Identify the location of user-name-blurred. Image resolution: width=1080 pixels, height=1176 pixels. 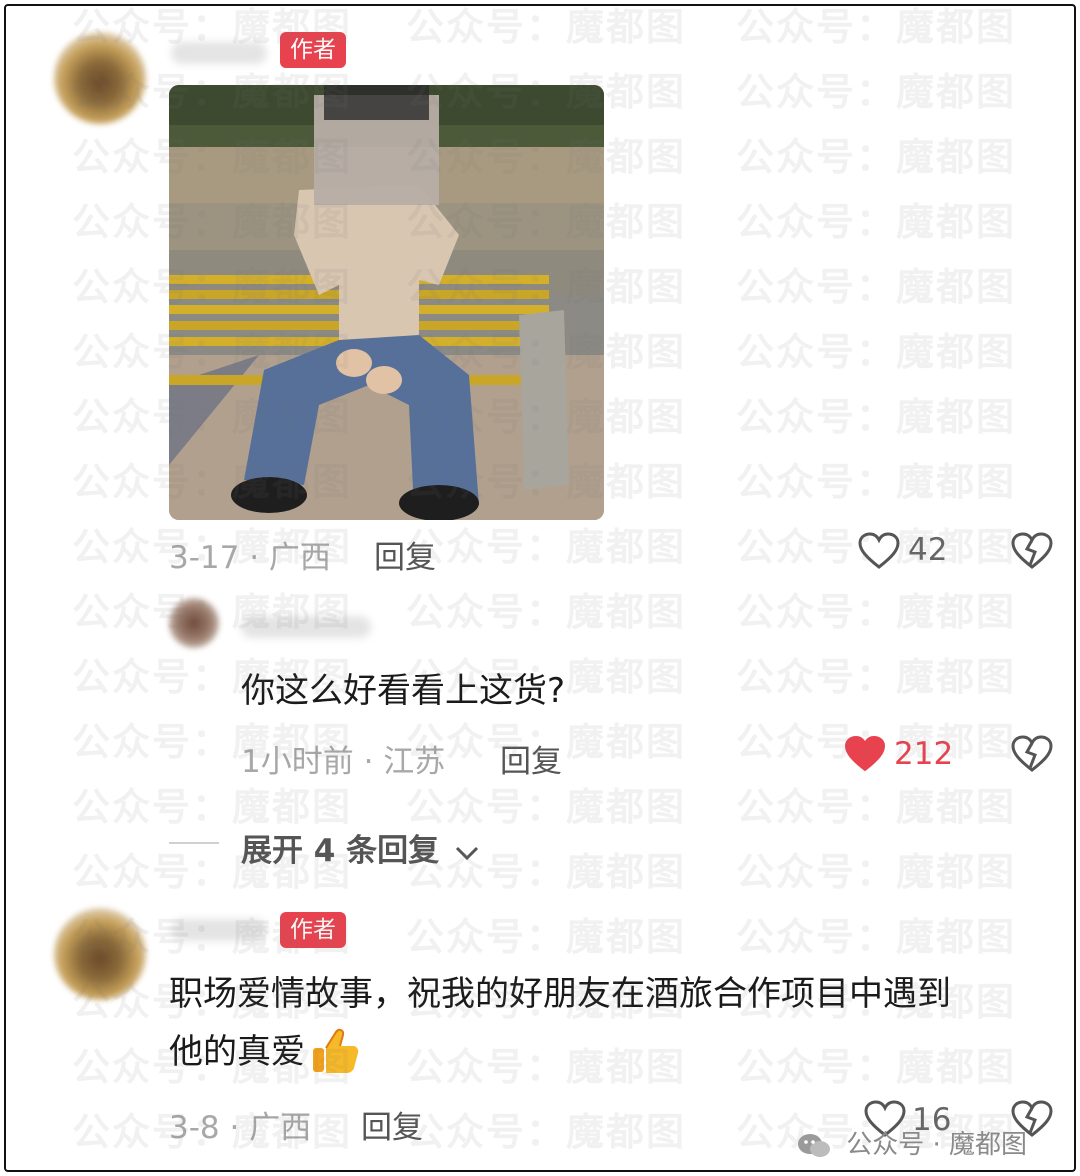
(306, 627).